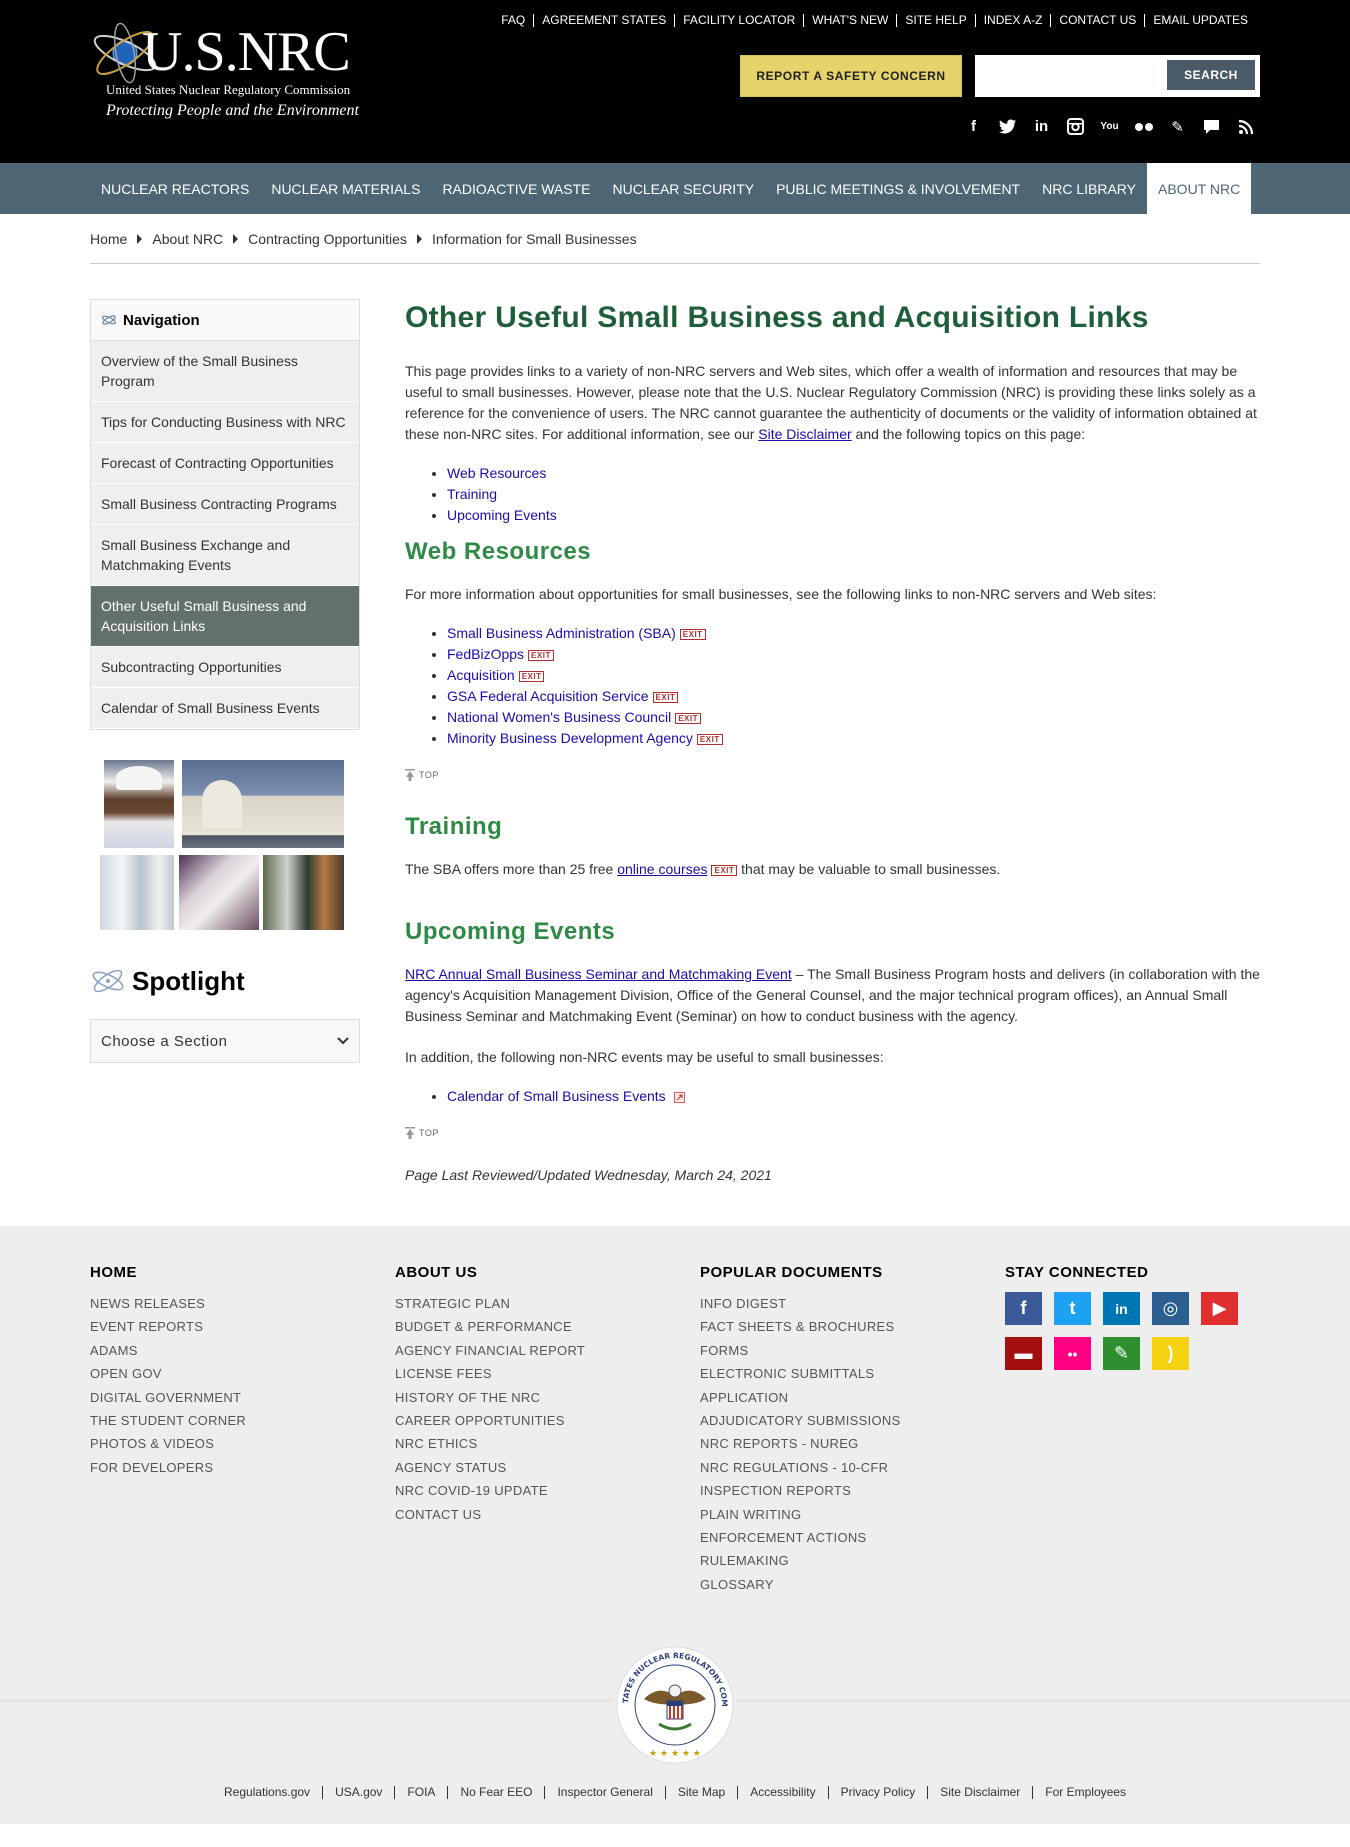 The image size is (1350, 1847). I want to click on footer-link: HISTORY OF THE NRC, so click(547, 1397).